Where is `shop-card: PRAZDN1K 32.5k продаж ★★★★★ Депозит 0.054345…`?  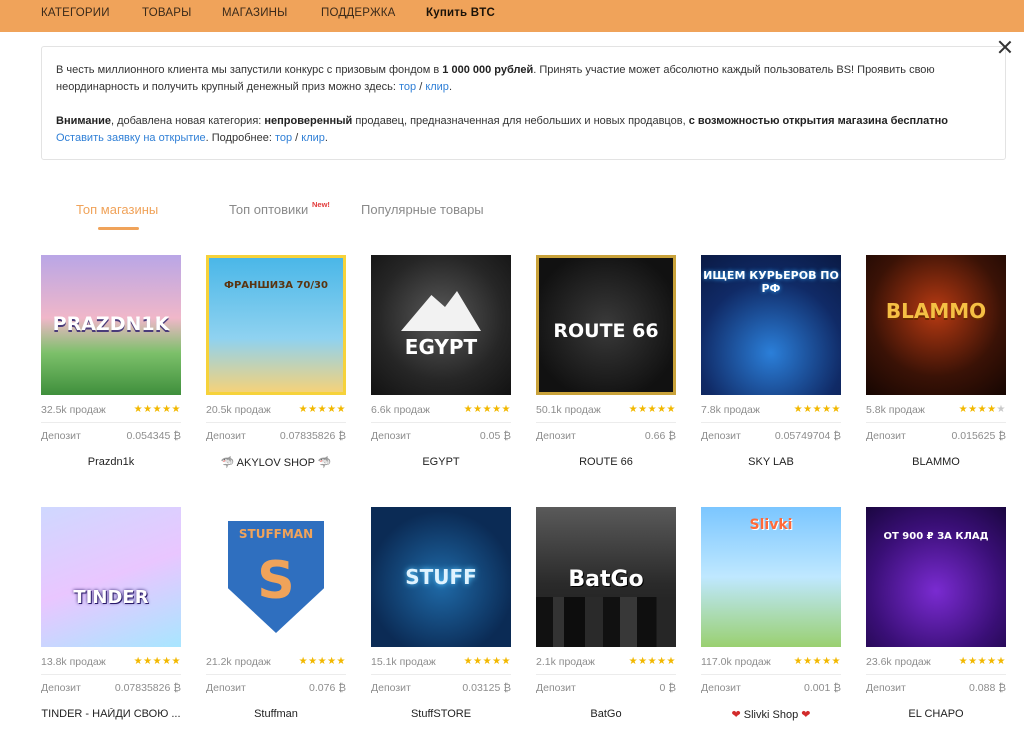
shop-card: PRAZDN1K 32.5k продаж ★★★★★ Депозит 0.054345… is located at coordinates (111, 365).